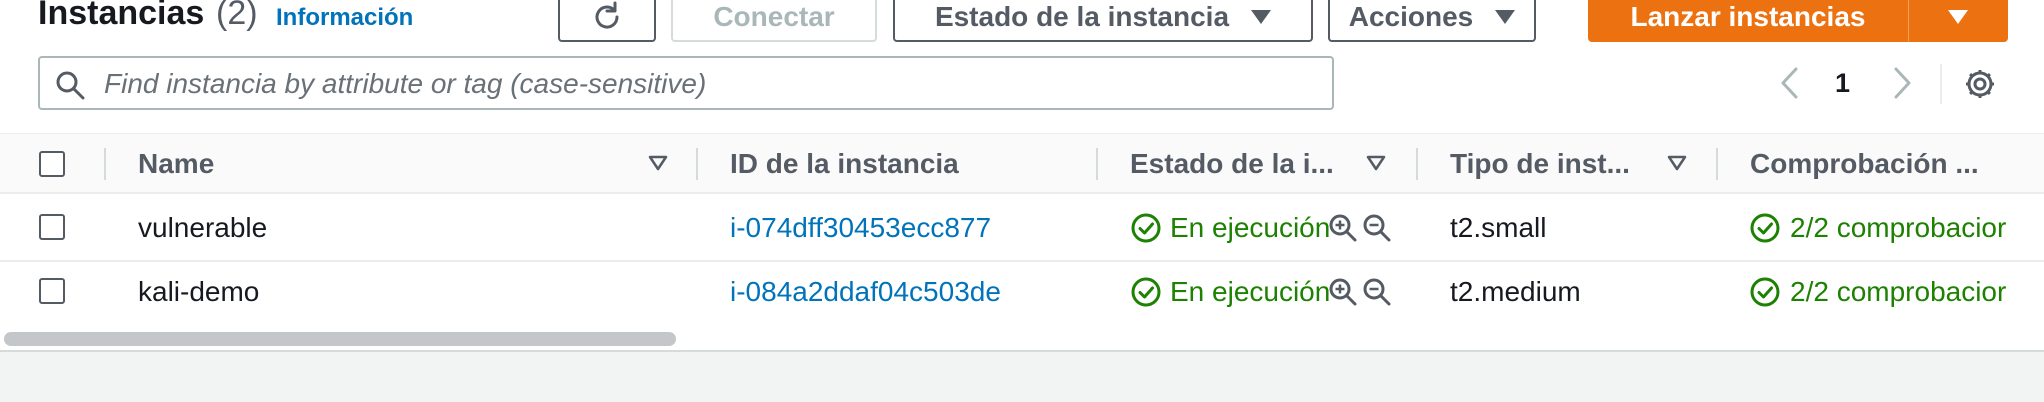 The width and height of the screenshot is (2044, 402). Describe the element at coordinates (1082, 16) in the screenshot. I see `instance-state-label: Estado de la instancia` at that location.